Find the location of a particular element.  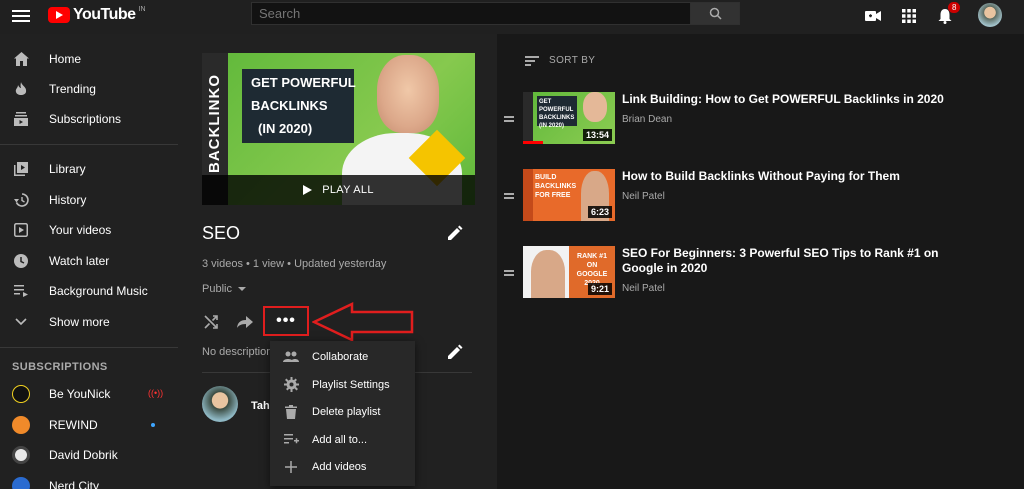

menu-icon is located at coordinates (21, 16).